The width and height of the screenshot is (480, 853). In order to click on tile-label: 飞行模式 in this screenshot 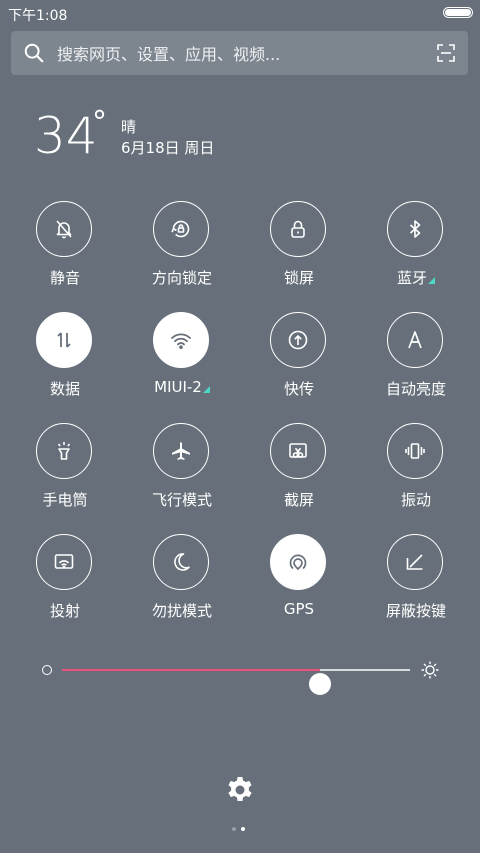, I will do `click(181, 500)`.